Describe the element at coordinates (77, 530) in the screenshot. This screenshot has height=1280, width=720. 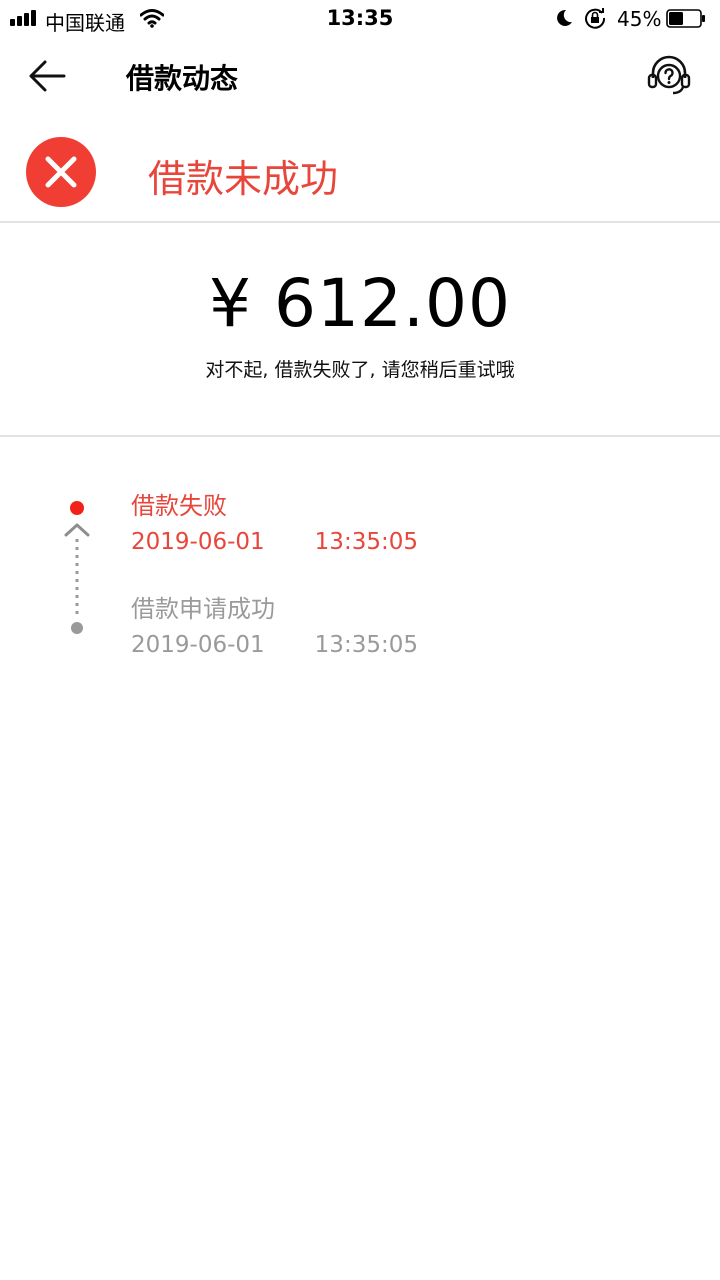
I see `chevron-up-icon` at that location.